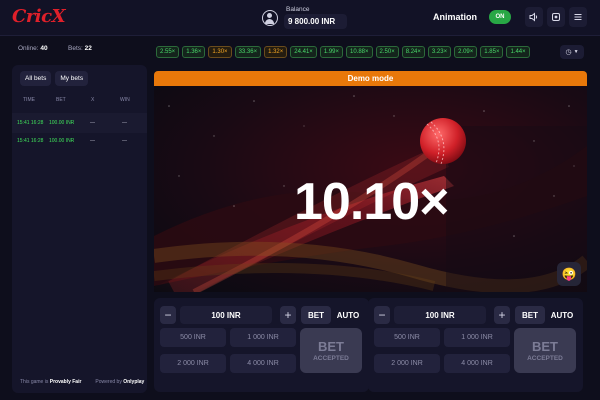 The width and height of the screenshot is (600, 400). Describe the element at coordinates (578, 17) in the screenshot. I see `menu-icon` at that location.